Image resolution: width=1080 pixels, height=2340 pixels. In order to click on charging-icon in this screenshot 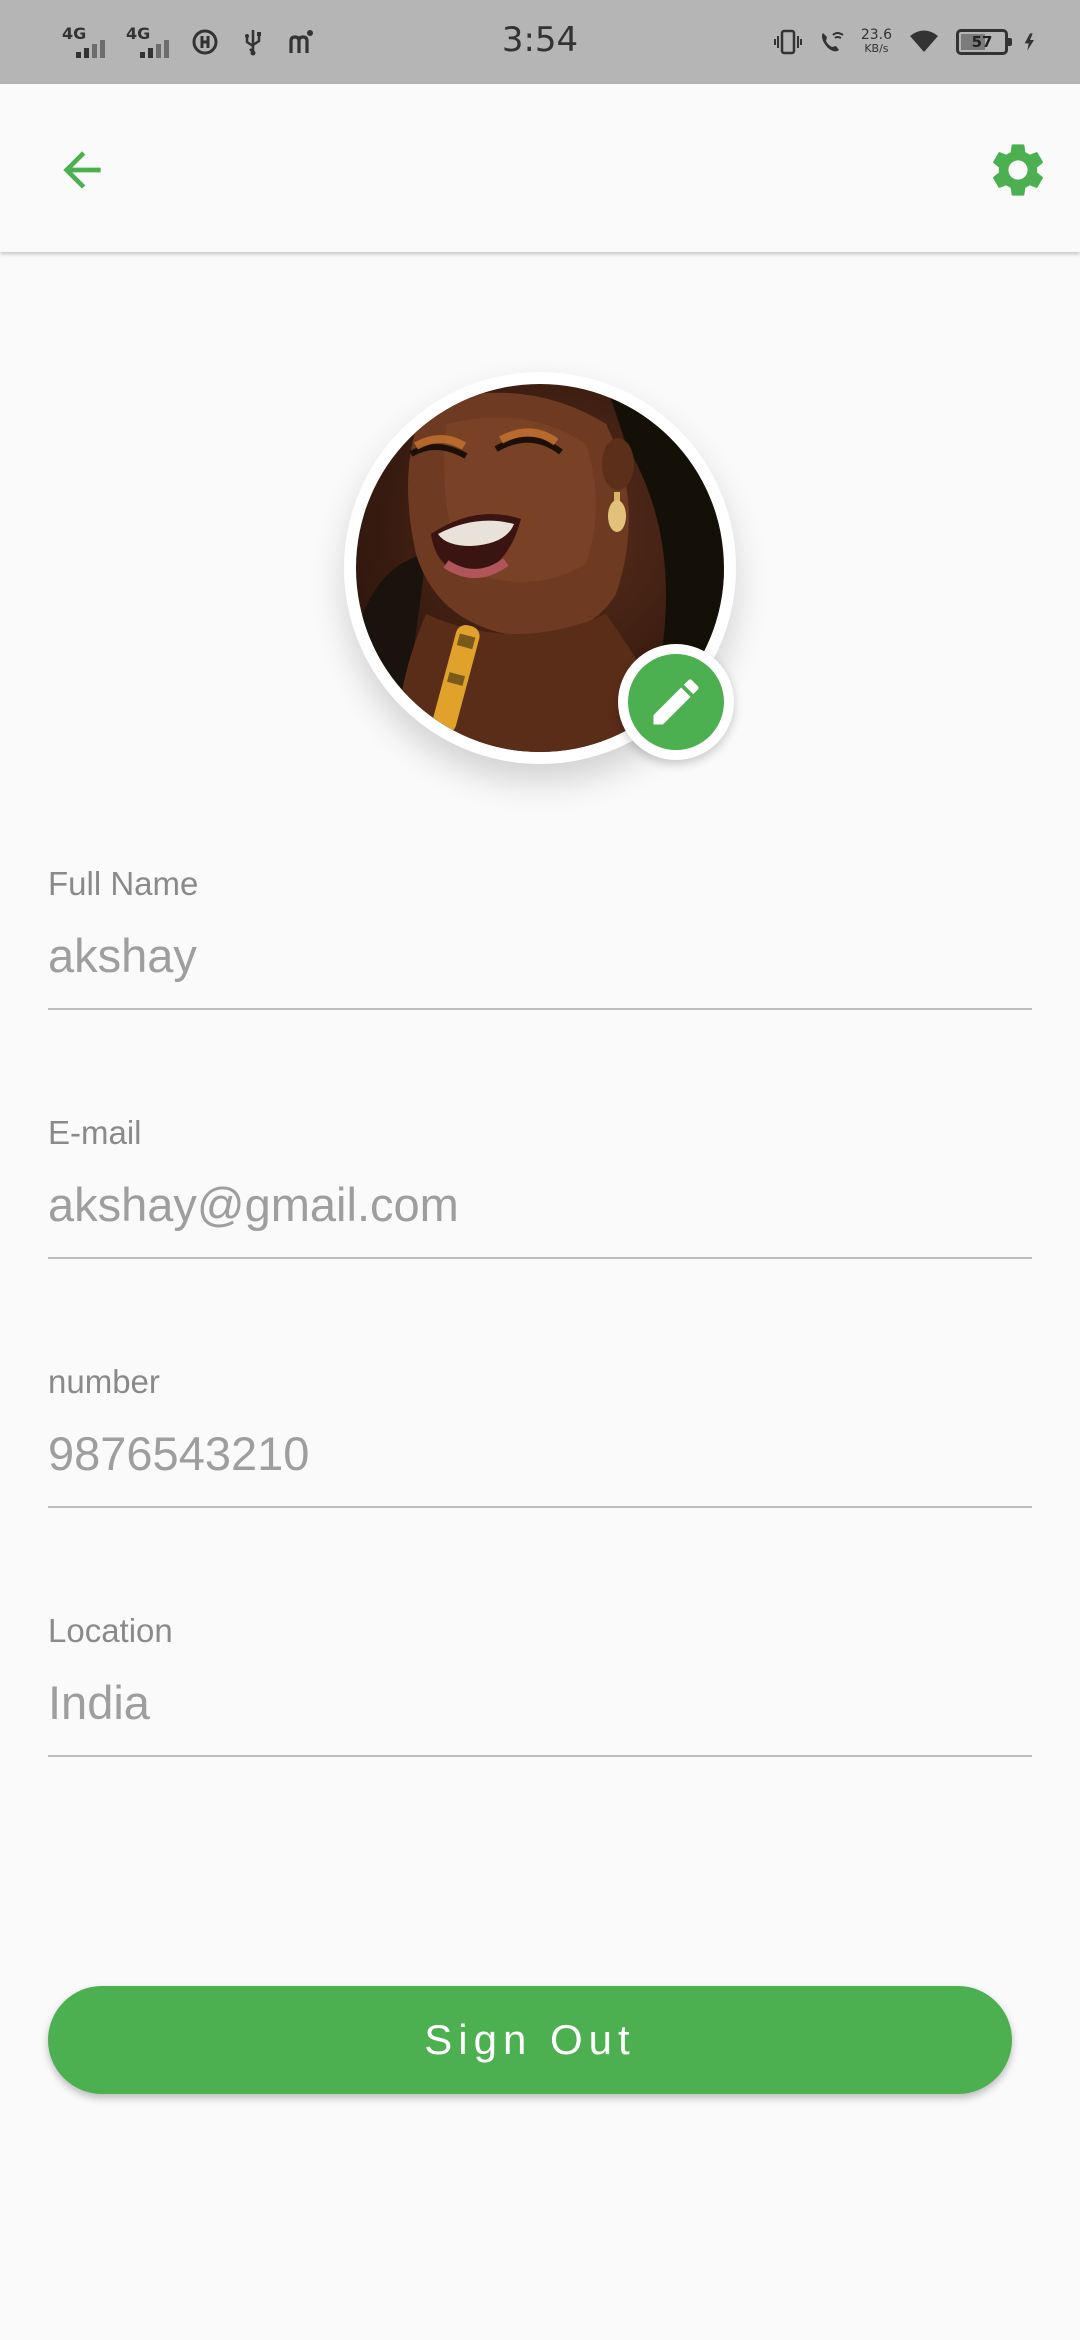, I will do `click(1029, 42)`.